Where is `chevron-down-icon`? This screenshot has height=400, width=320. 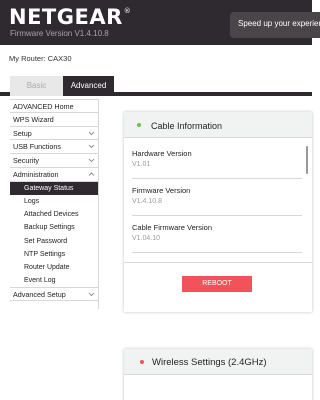
chevron-down-icon is located at coordinates (91, 297).